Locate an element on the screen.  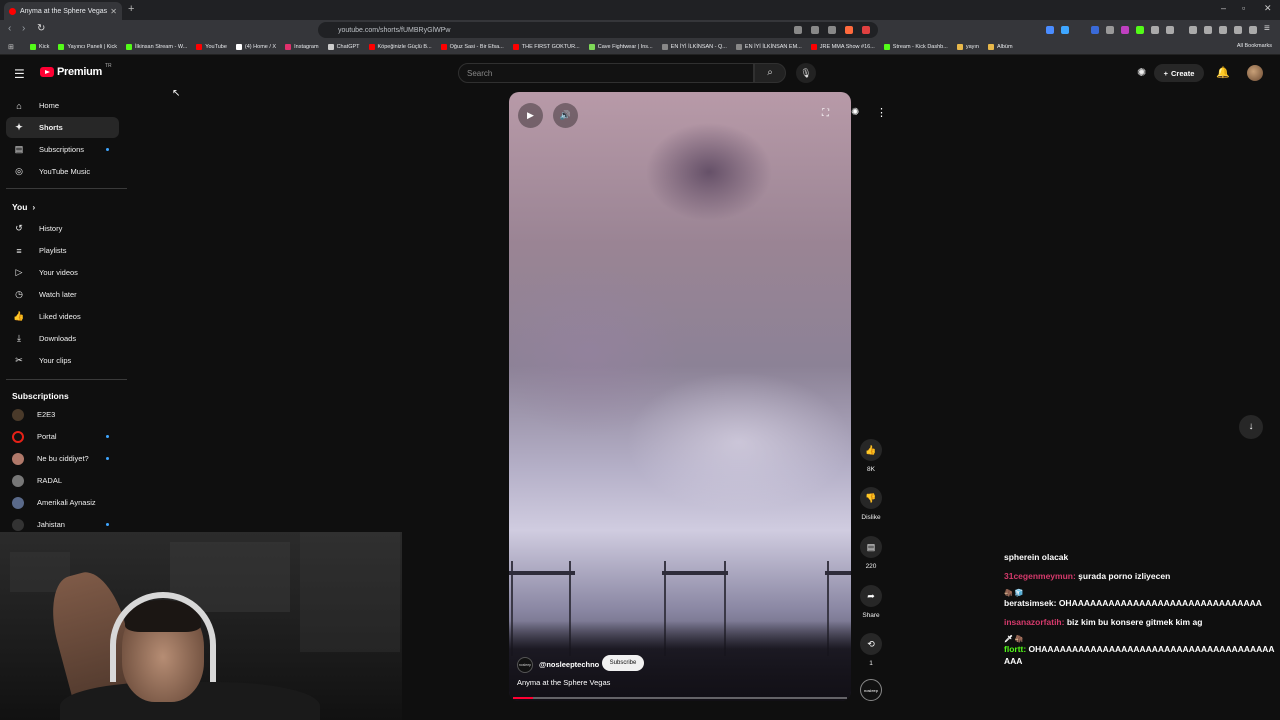
bookmark-item: YouTube is located at coordinates (211, 47).